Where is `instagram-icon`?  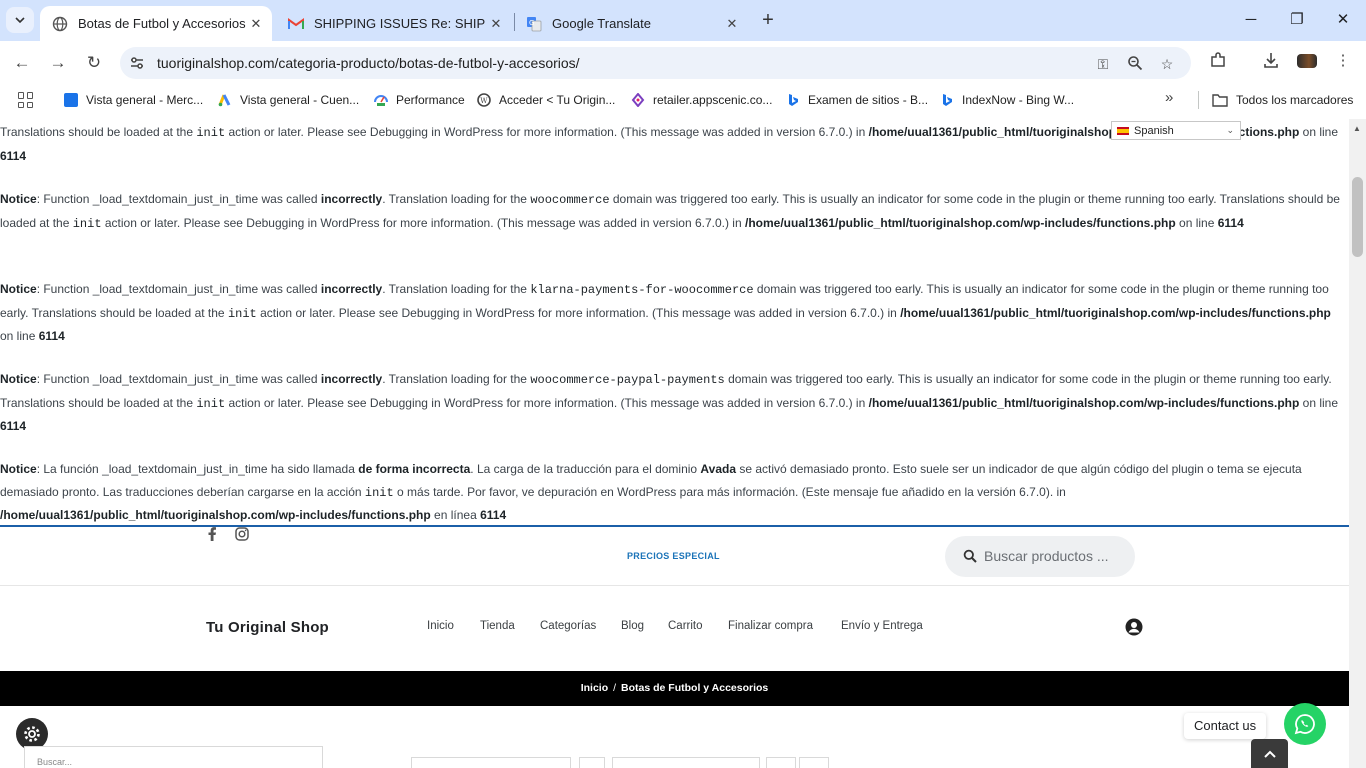 instagram-icon is located at coordinates (242, 535).